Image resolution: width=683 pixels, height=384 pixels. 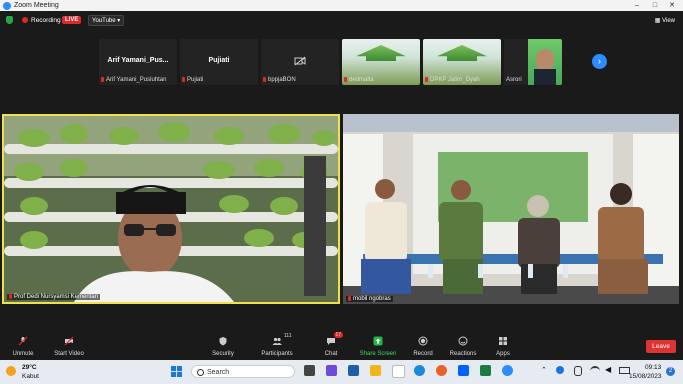 I want to click on zoom-logo-icon, so click(x=7, y=5).